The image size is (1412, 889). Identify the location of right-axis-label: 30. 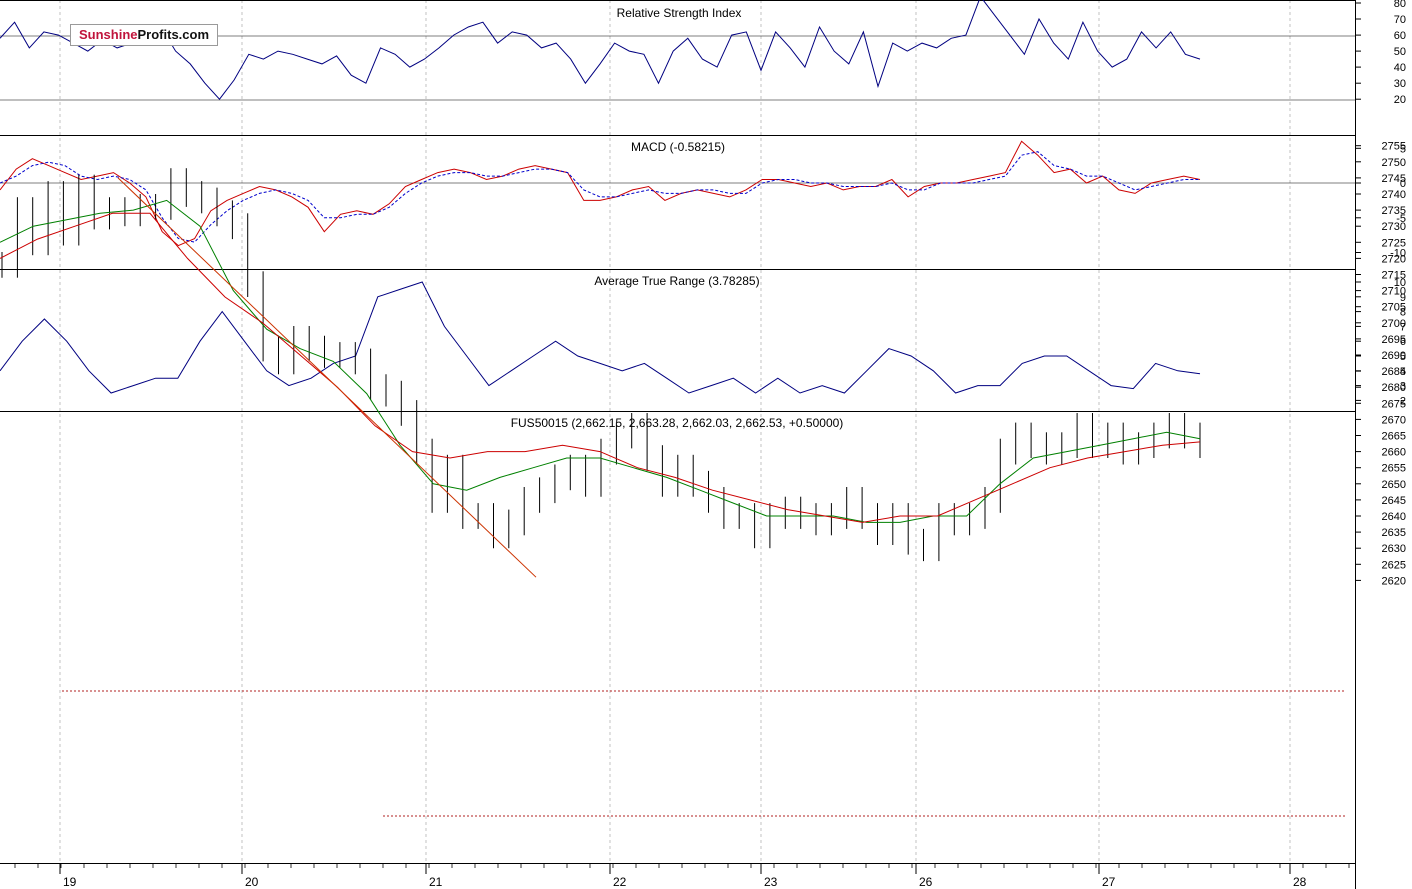
(1400, 84).